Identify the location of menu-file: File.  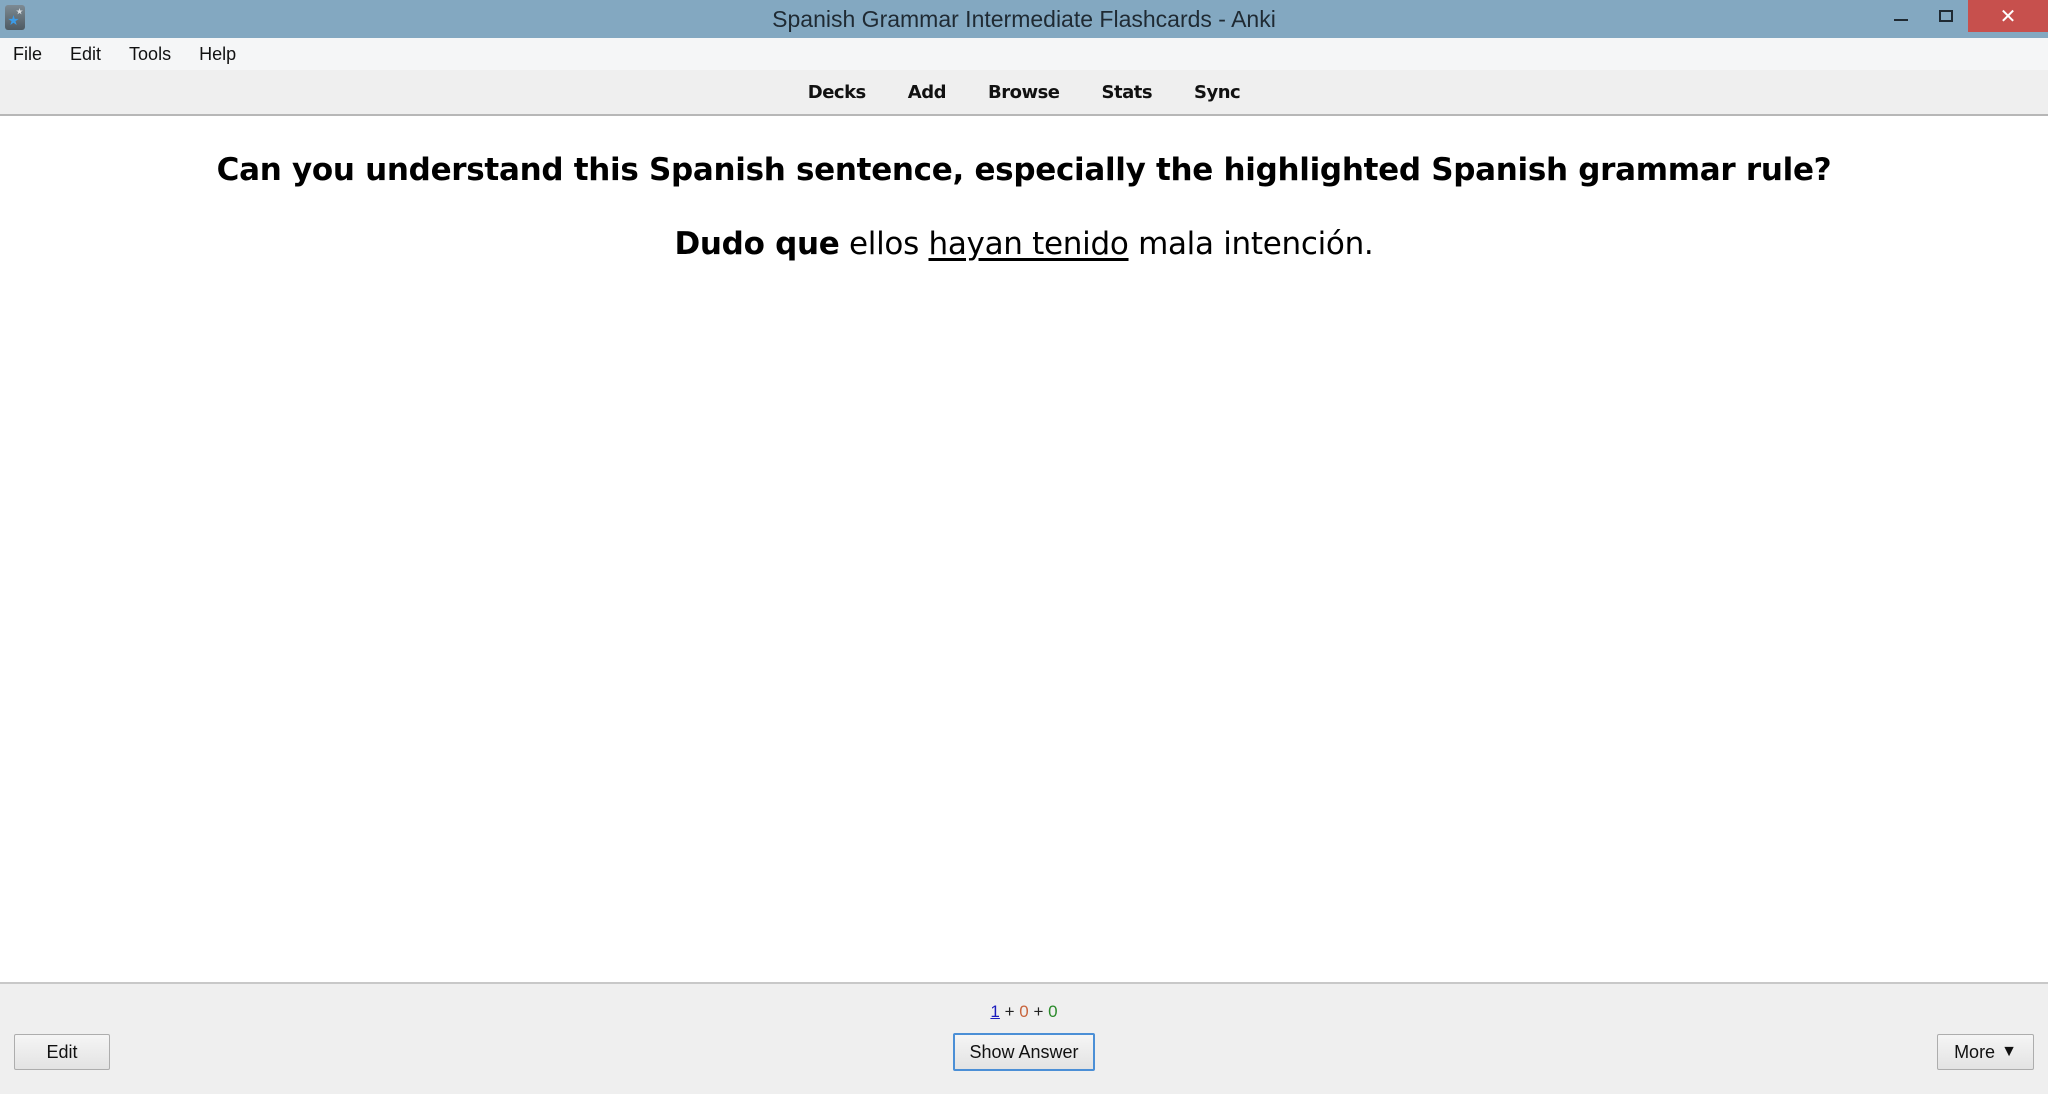
(27, 54).